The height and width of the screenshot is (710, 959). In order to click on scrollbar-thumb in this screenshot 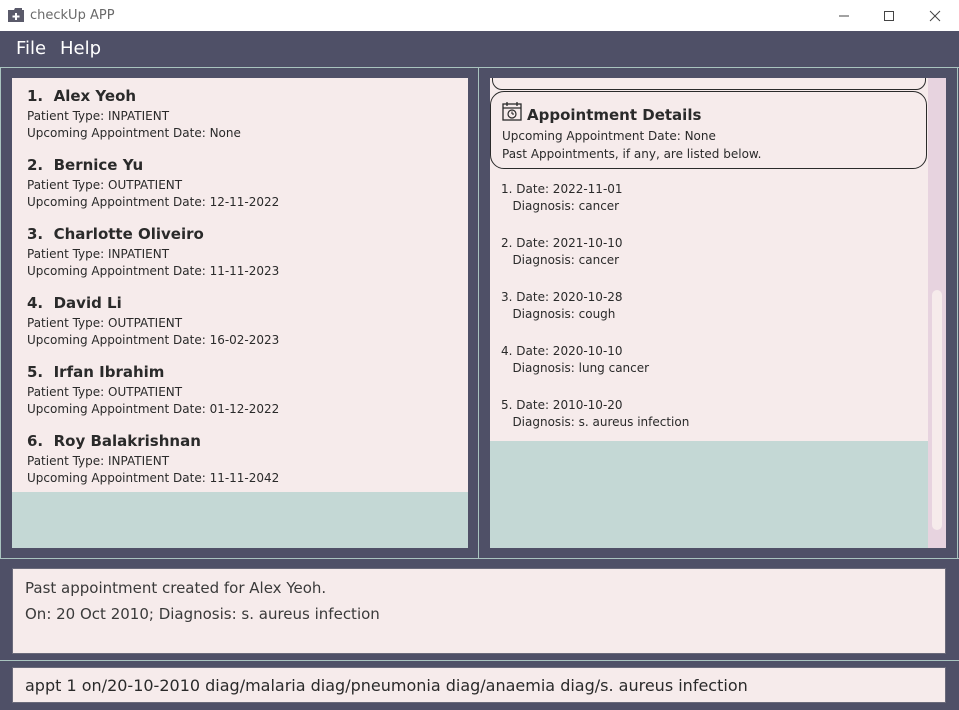, I will do `click(937, 410)`.